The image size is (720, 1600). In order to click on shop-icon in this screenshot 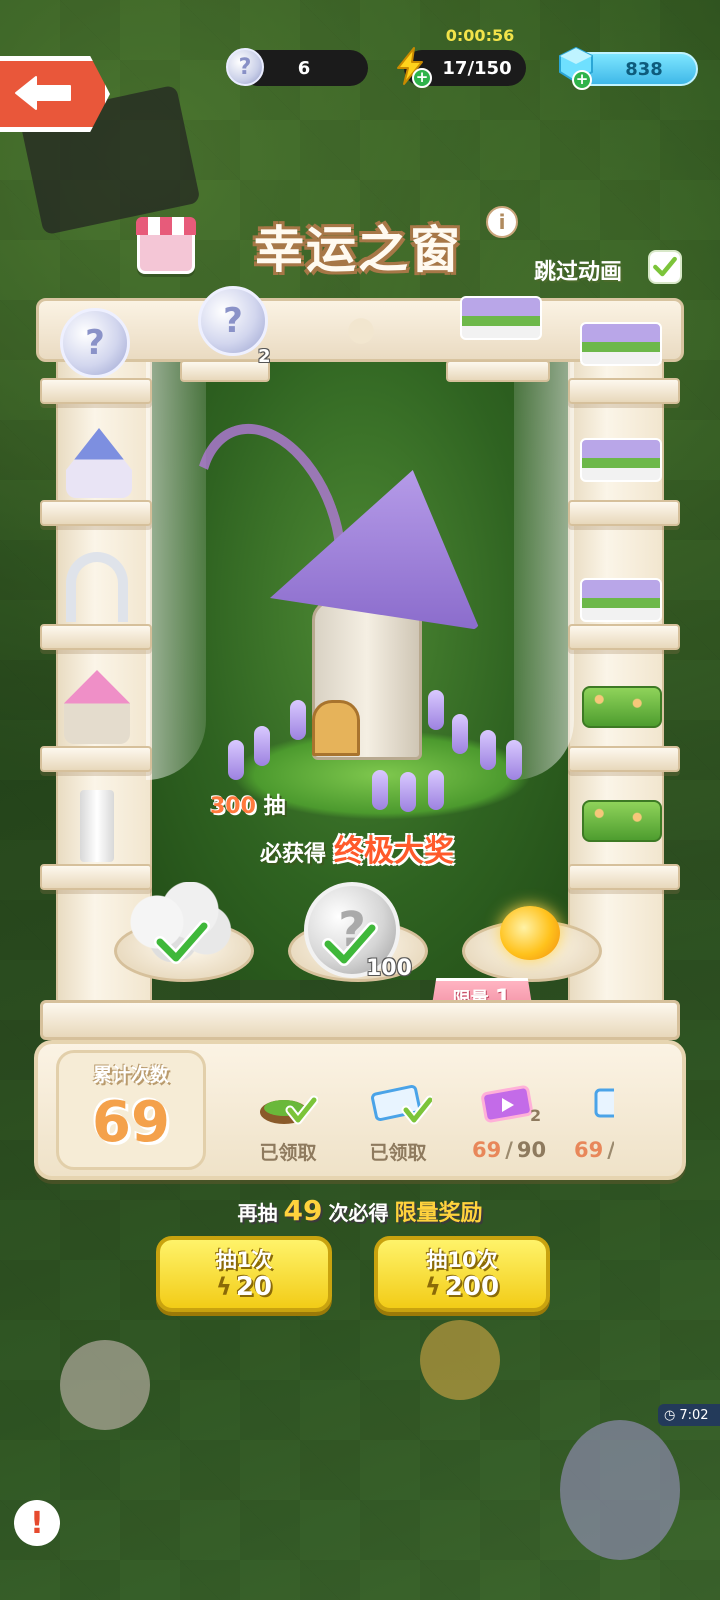, I will do `click(166, 245)`.